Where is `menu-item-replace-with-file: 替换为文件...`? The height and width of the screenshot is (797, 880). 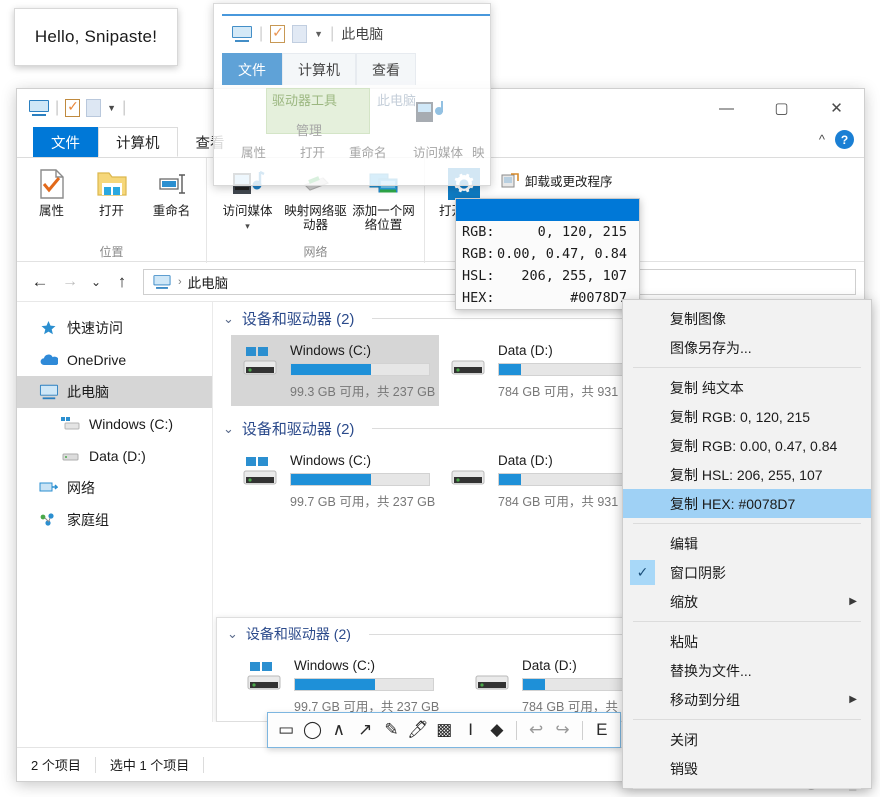 menu-item-replace-with-file: 替换为文件... is located at coordinates (747, 670).